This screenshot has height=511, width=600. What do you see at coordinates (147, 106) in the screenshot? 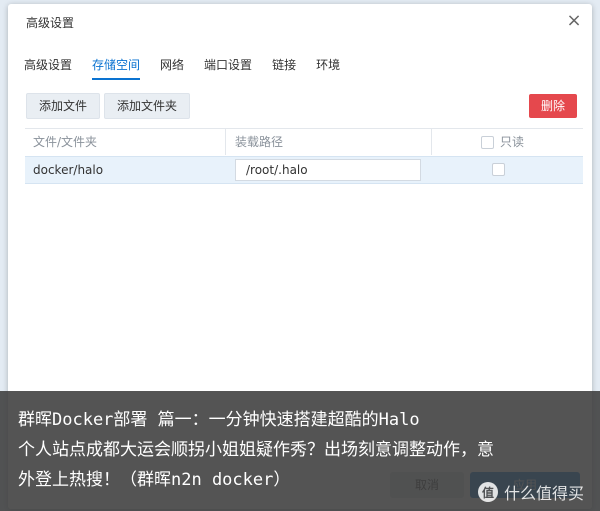
I see `add-folder-button: 添加文件夹` at bounding box center [147, 106].